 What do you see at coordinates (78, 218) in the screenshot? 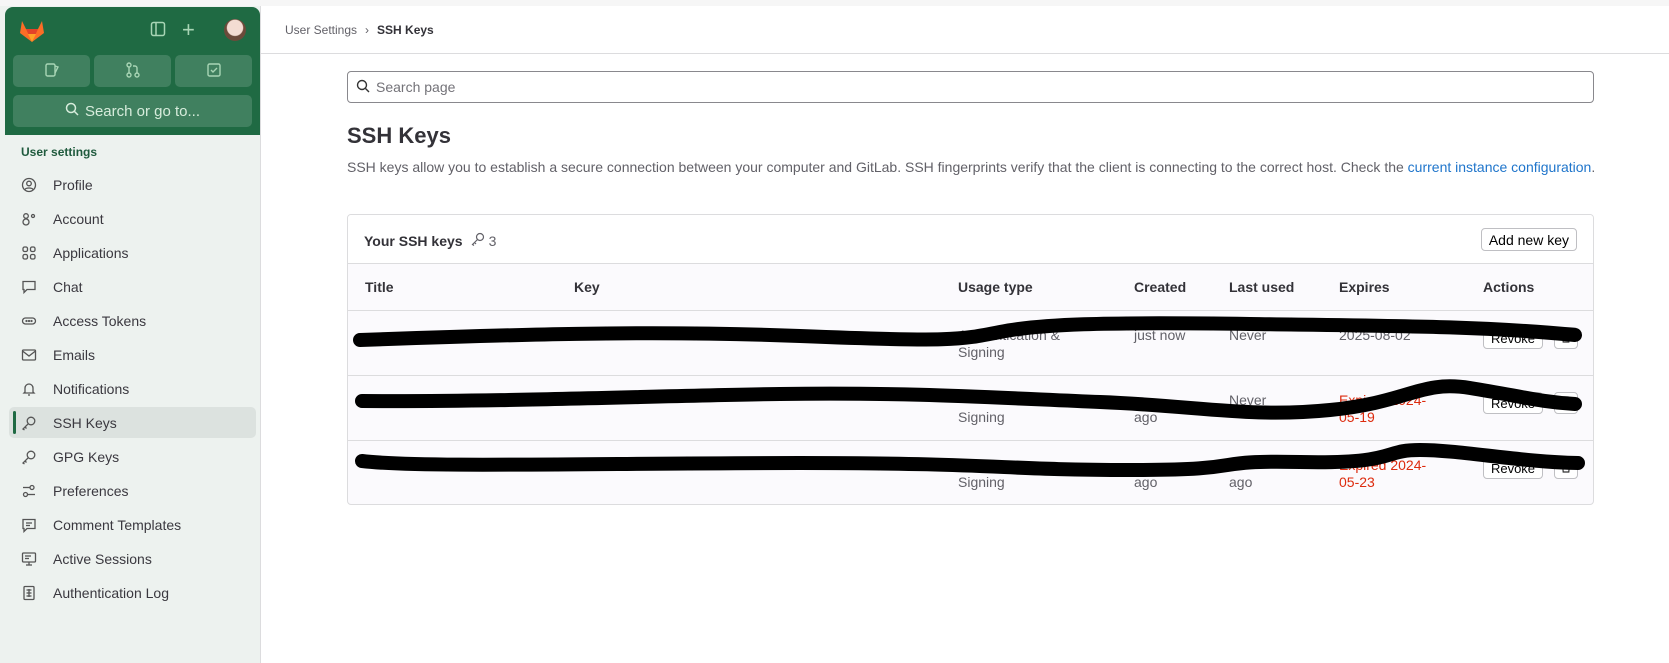
I see `sidebar-item-label: Account` at bounding box center [78, 218].